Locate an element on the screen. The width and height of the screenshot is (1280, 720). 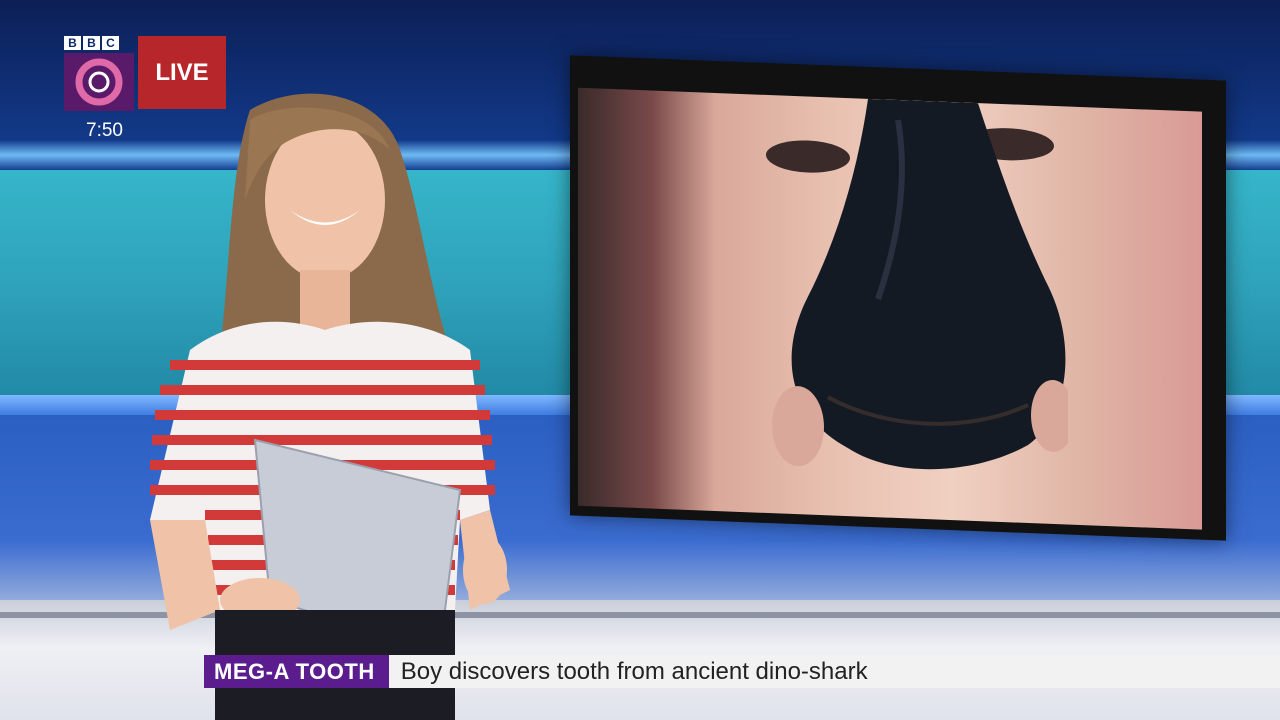
network-logo: B B C is located at coordinates (91, 43).